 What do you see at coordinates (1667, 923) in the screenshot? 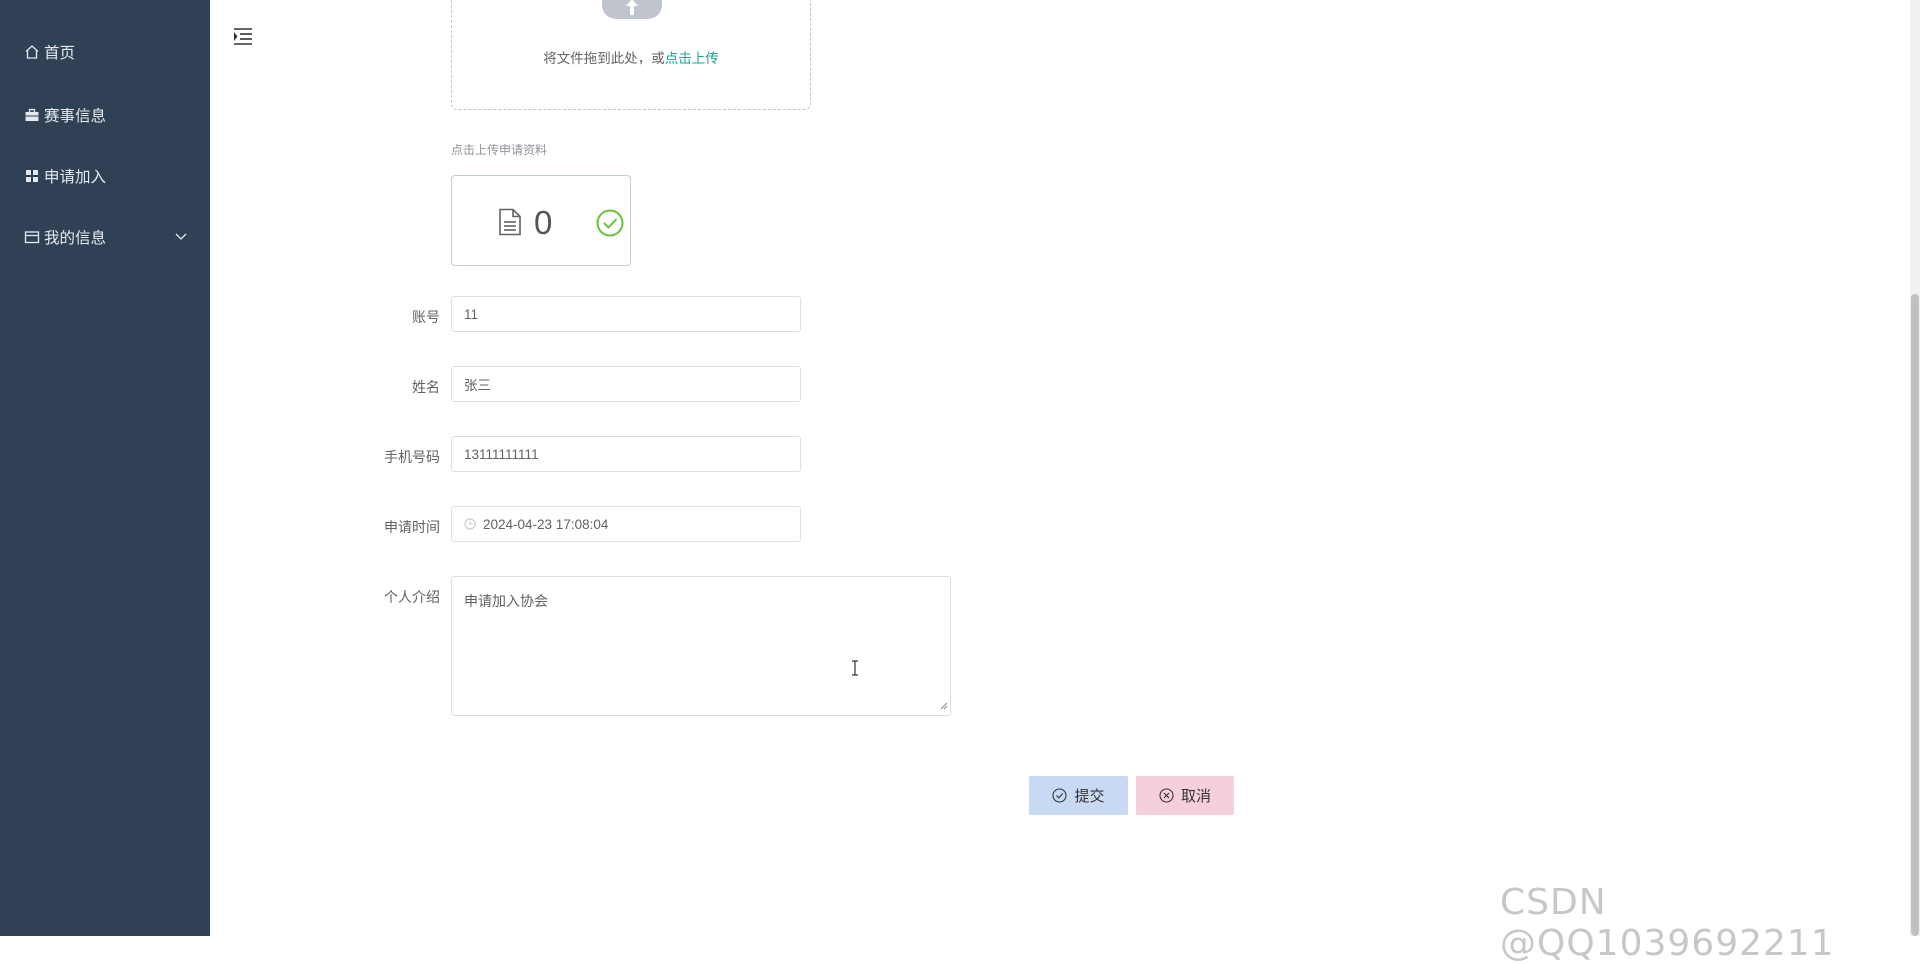
I see `watermark: CSDN @QQ1039692211` at bounding box center [1667, 923].